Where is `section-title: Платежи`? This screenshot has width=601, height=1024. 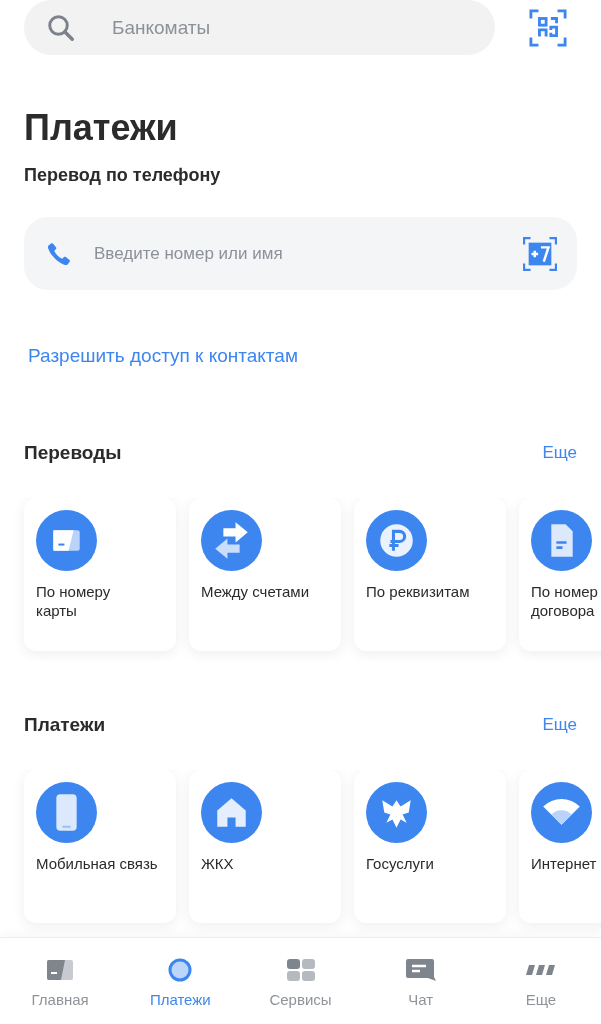 section-title: Платежи is located at coordinates (65, 725).